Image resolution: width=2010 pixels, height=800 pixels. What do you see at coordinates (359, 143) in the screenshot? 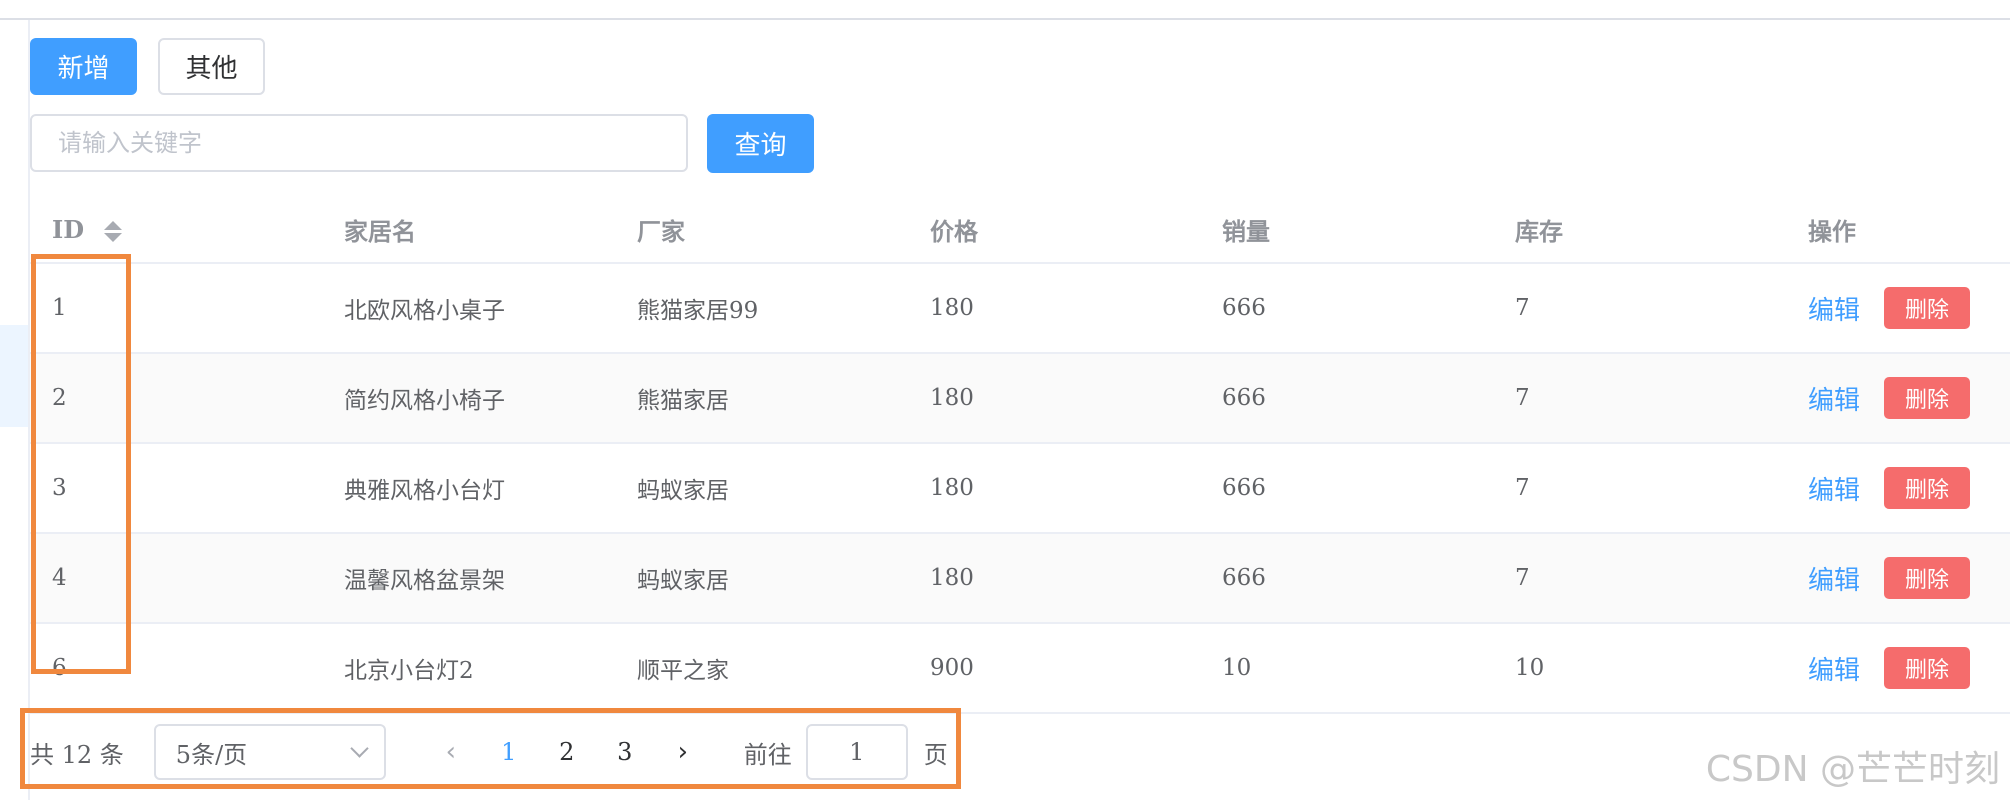
I see `search-input` at bounding box center [359, 143].